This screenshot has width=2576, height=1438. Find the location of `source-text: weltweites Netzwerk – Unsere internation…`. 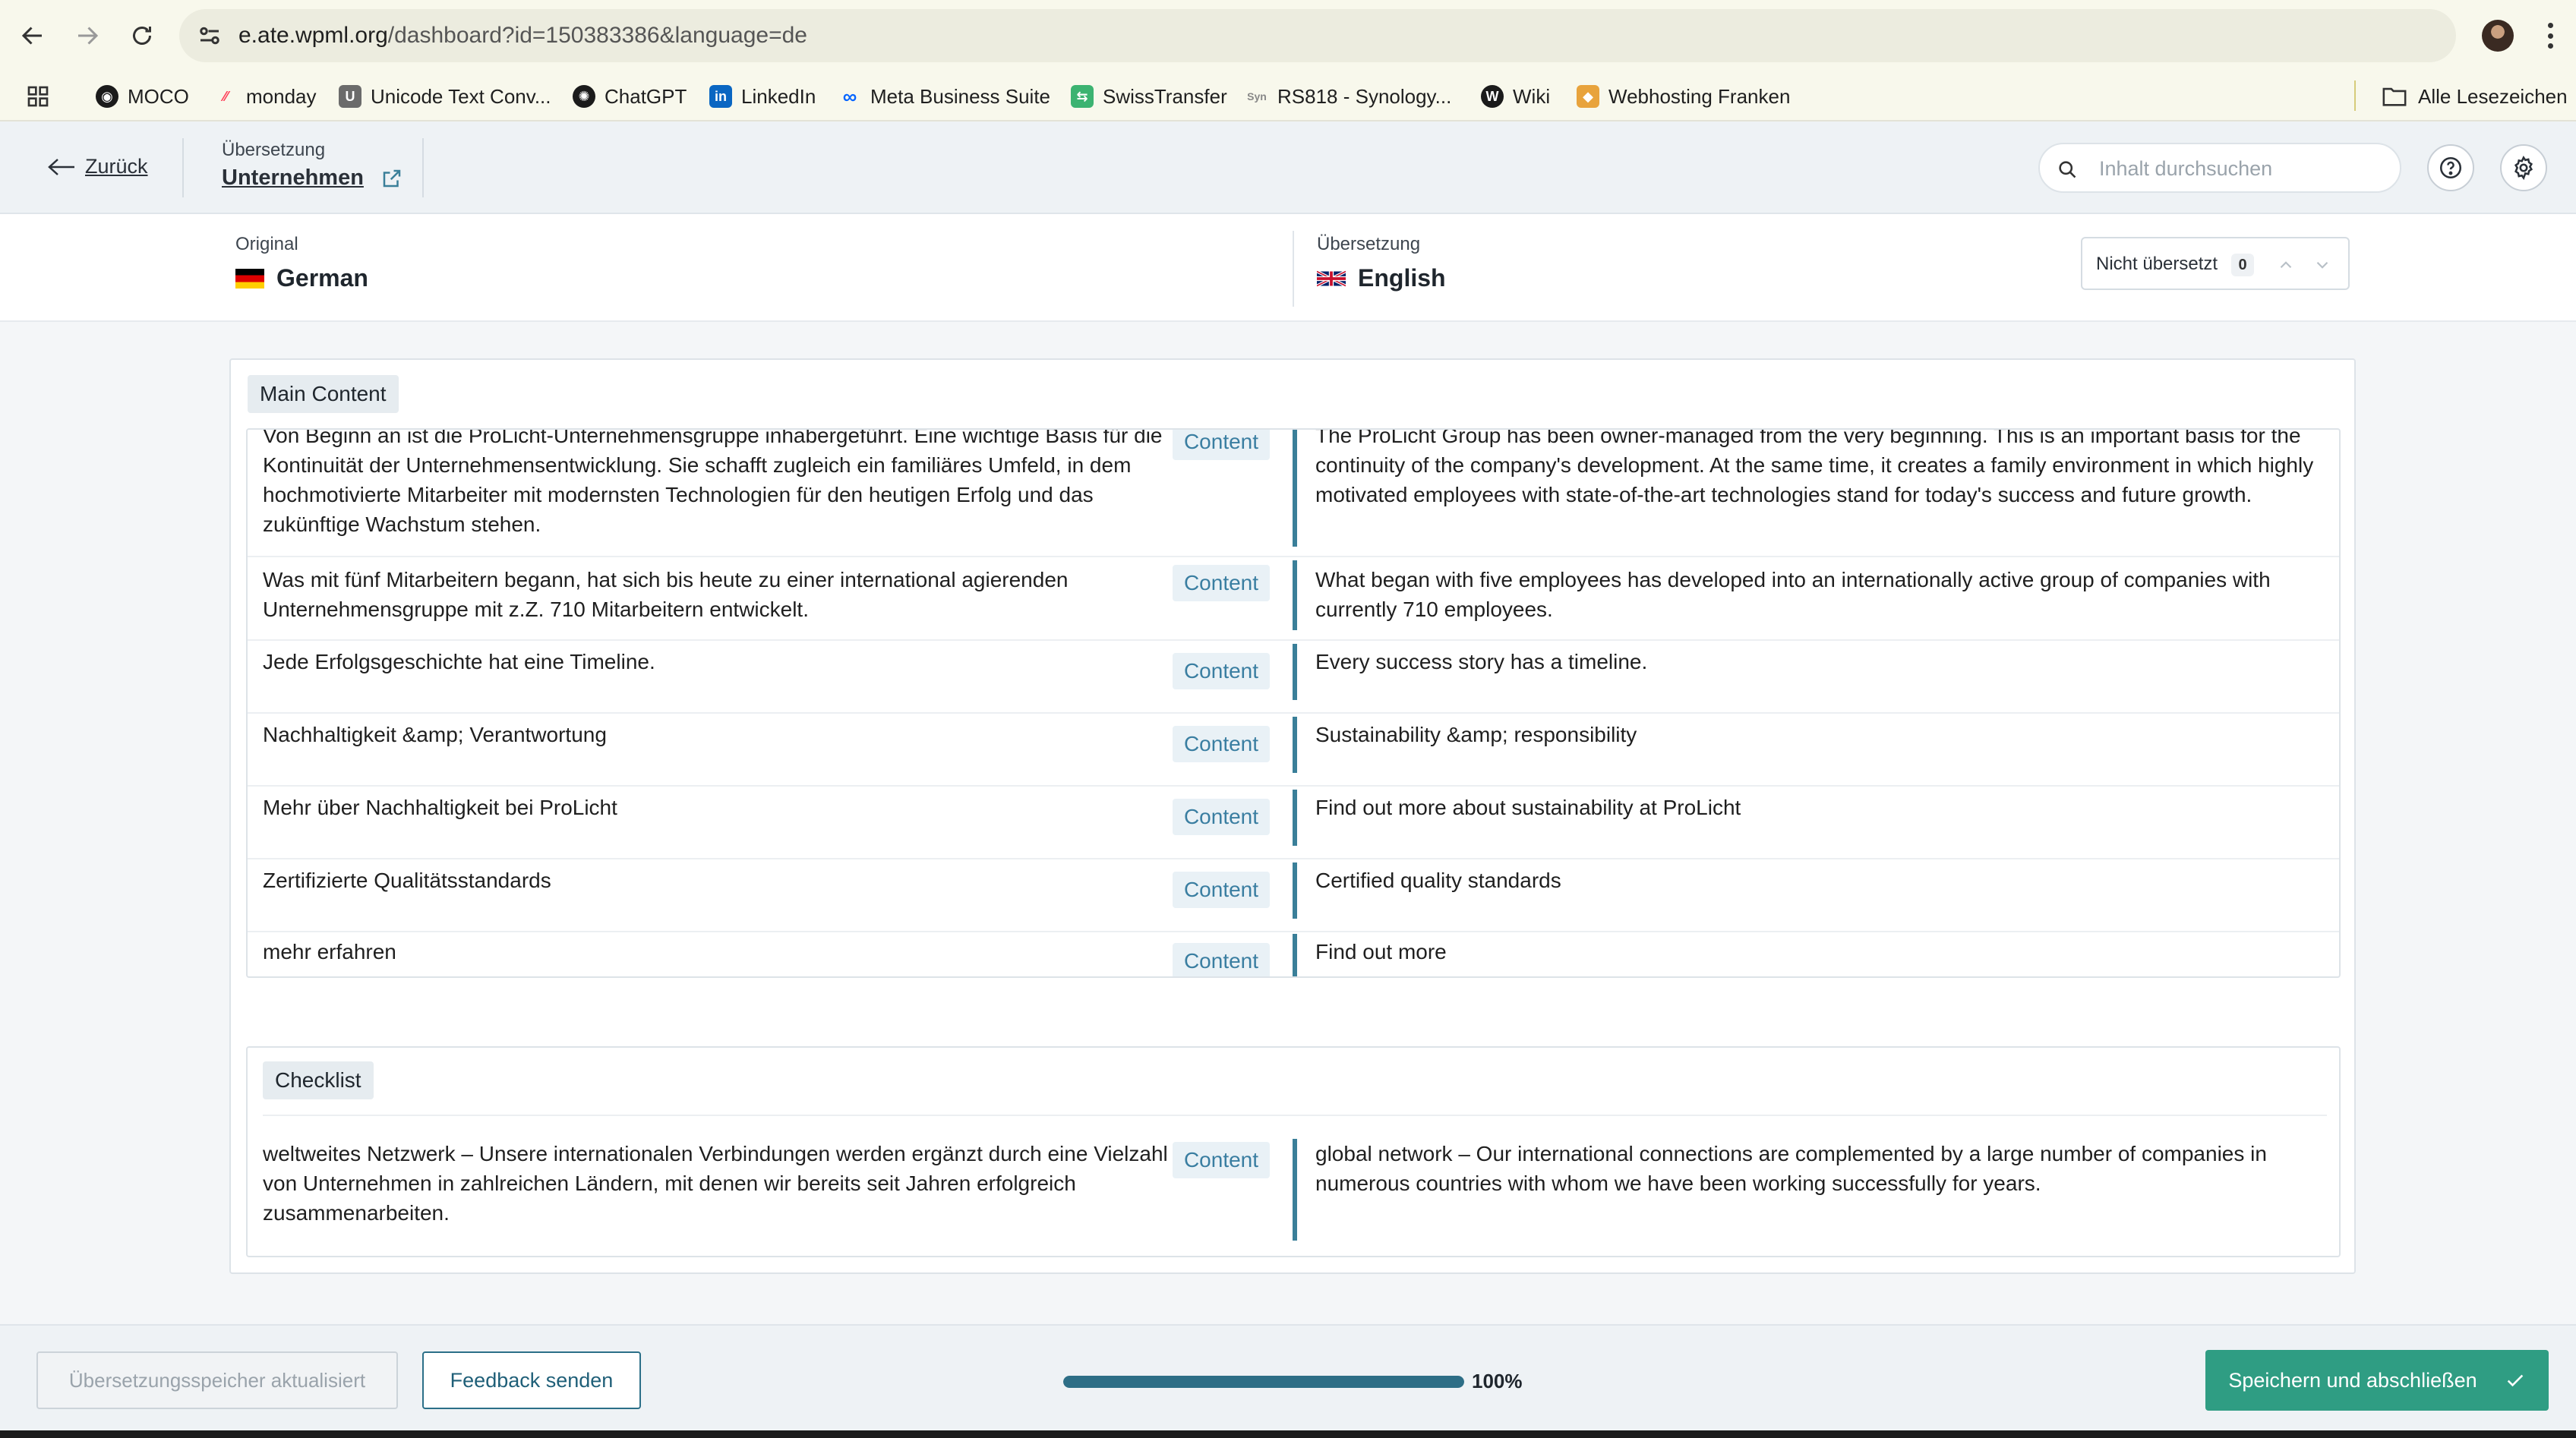

source-text: weltweites Netzwerk – Unsere internation… is located at coordinates (715, 1183).